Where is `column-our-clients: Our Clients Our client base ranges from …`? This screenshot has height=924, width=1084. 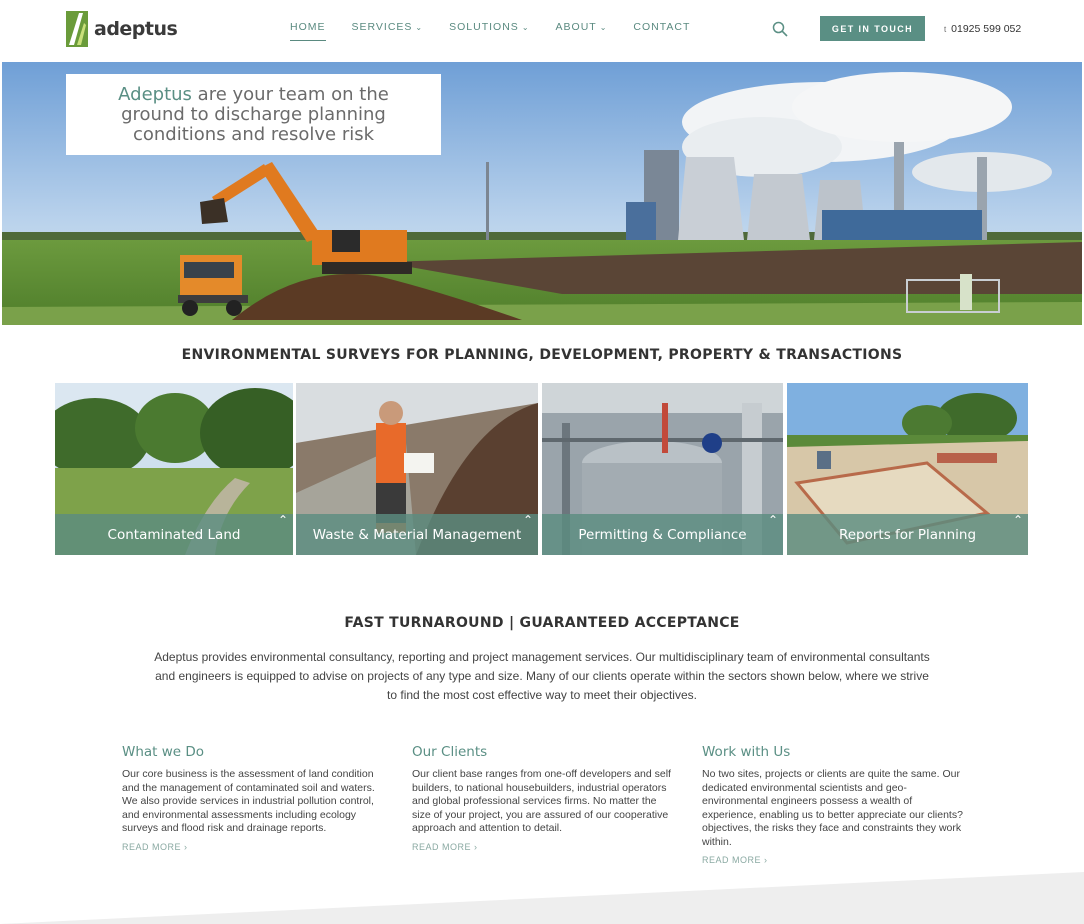 column-our-clients: Our Clients Our client base ranges from … is located at coordinates (543, 798).